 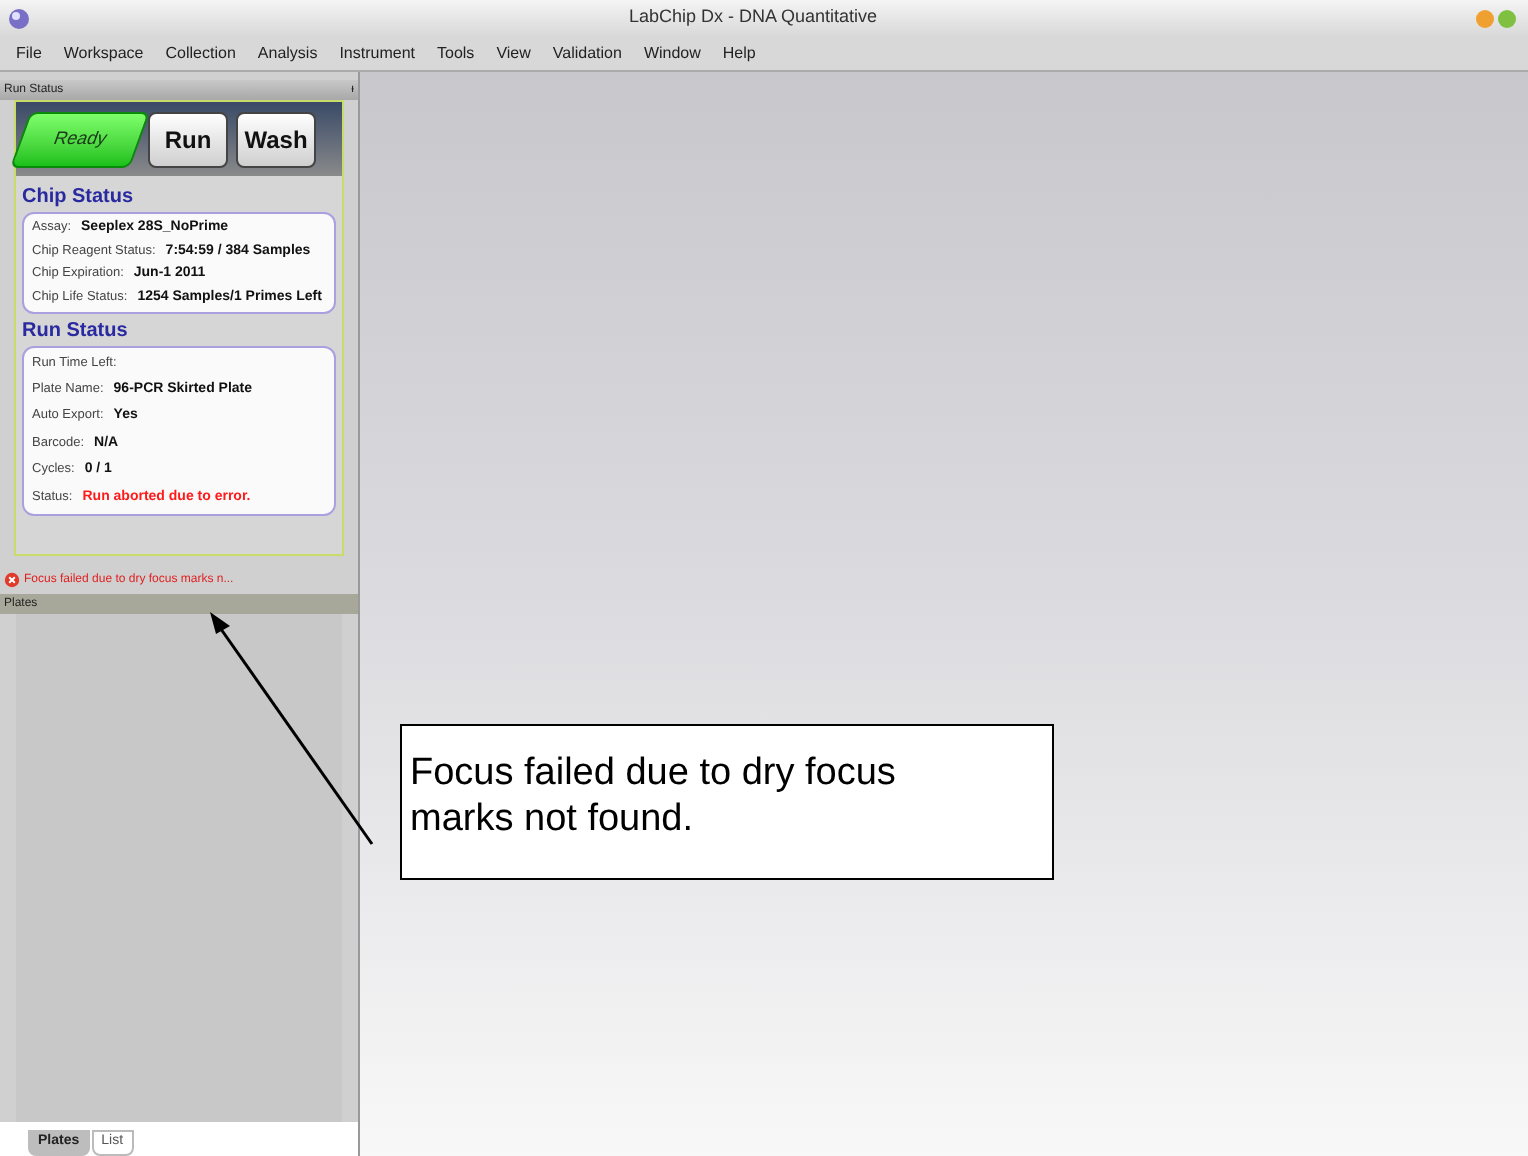 I want to click on menu-item: Collection, so click(x=200, y=53).